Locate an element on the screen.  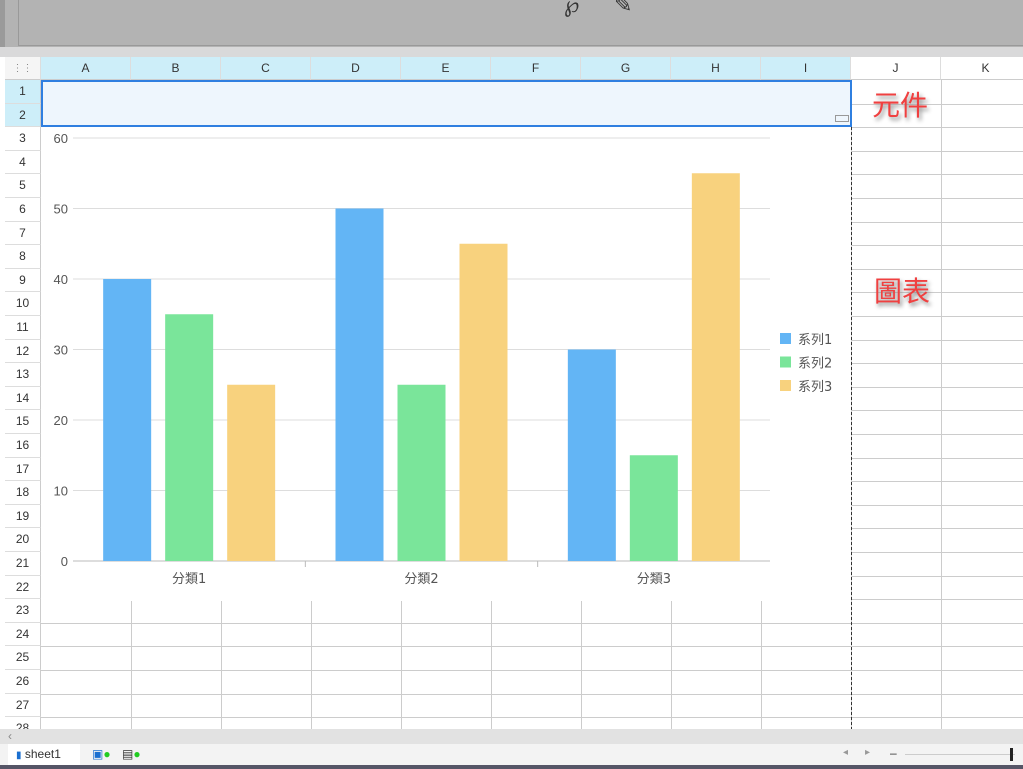
row-header: 6 is located at coordinates (23, 210).